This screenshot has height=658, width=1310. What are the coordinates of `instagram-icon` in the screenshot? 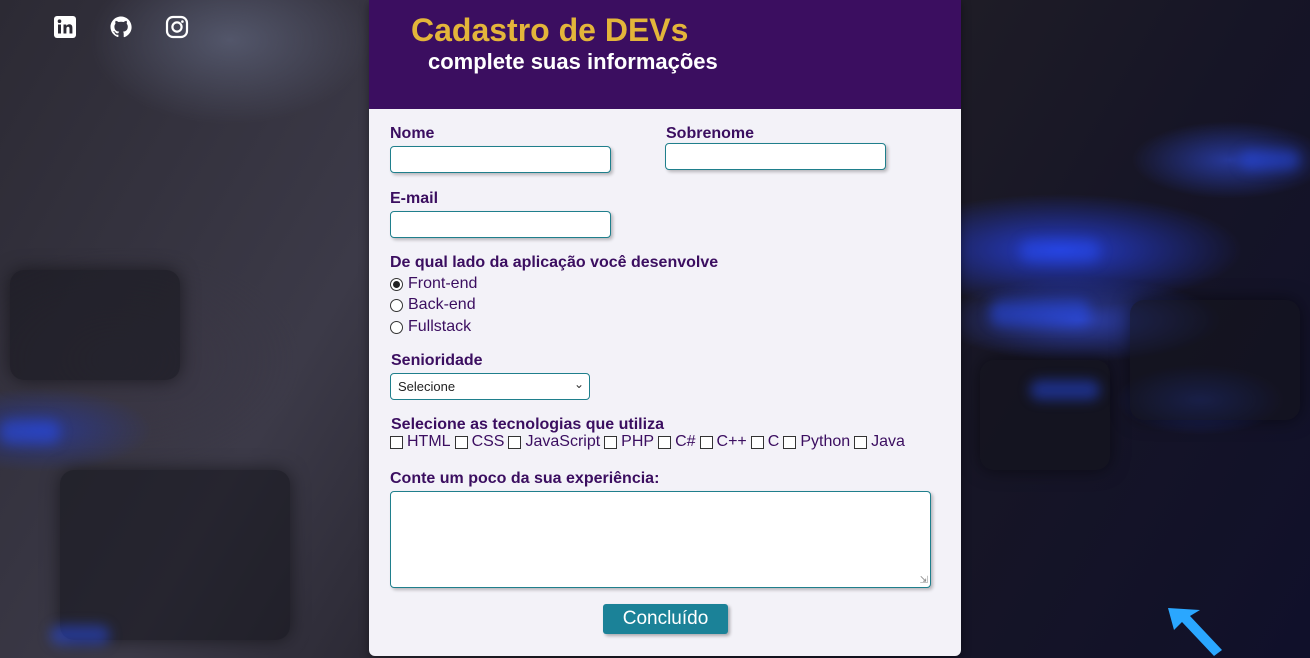 It's located at (177, 27).